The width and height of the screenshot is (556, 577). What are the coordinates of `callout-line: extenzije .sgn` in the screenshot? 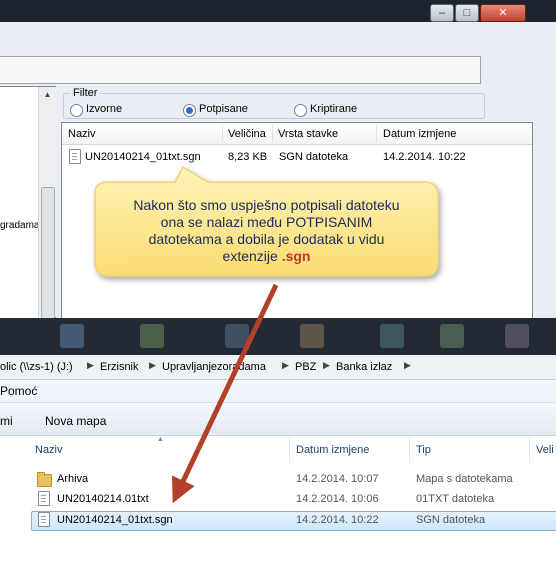 It's located at (266, 256).